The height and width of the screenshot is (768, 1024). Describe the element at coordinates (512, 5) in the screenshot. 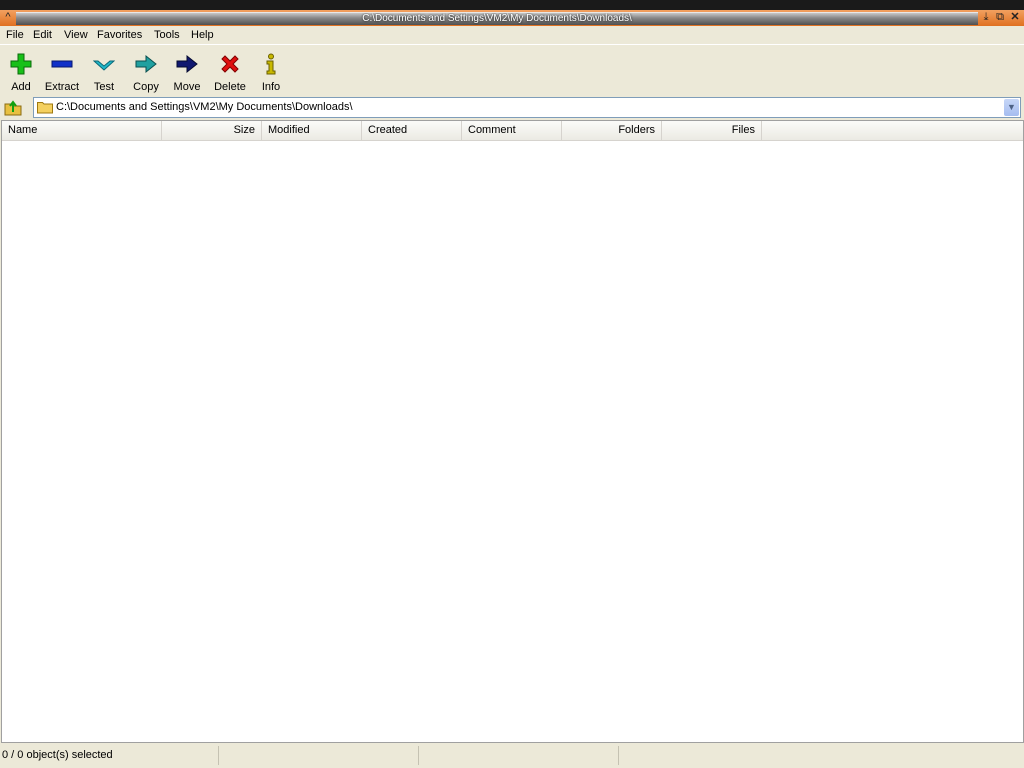

I see `screen-top-strip` at that location.